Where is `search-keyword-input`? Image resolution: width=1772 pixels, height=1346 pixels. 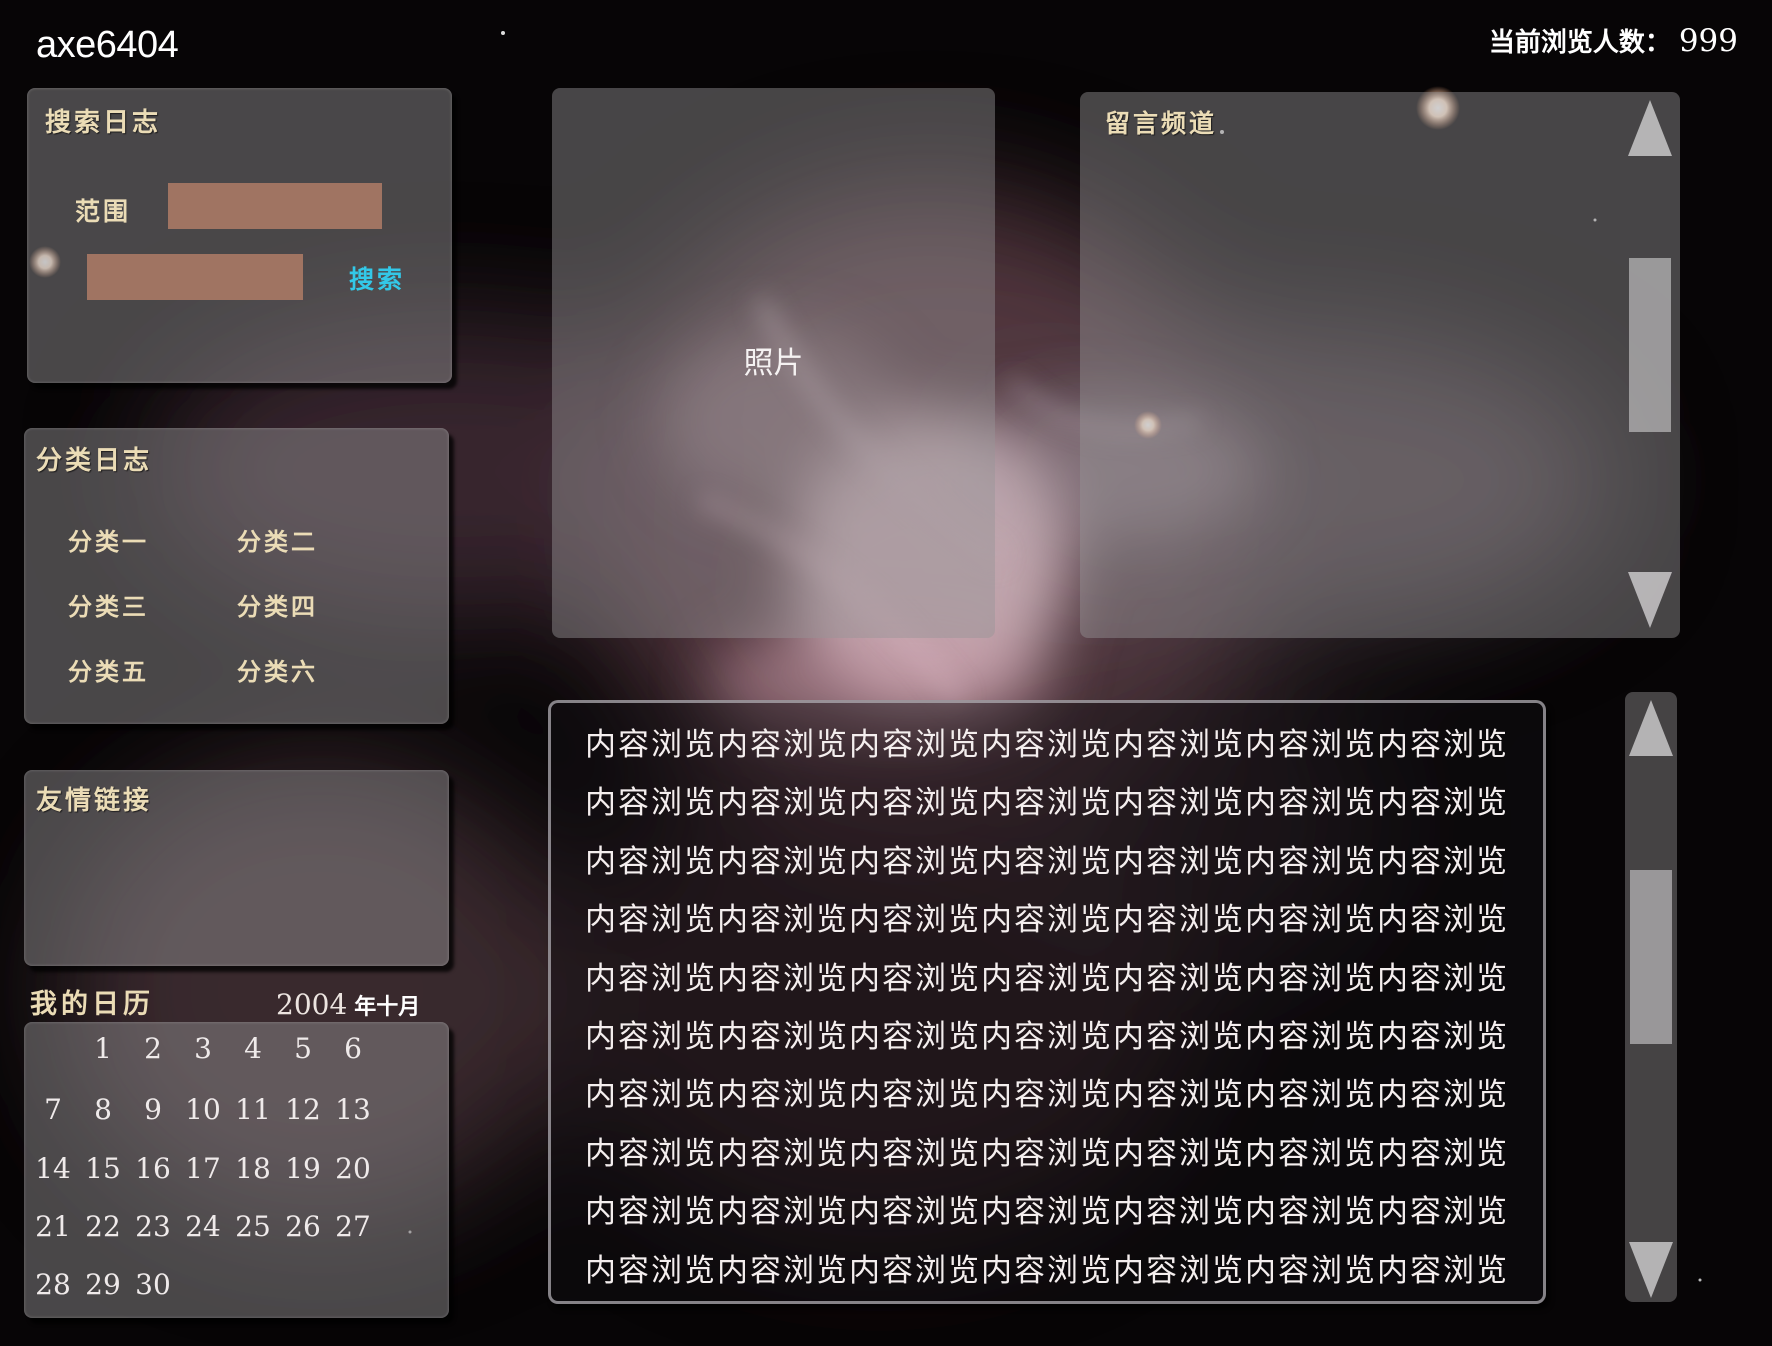
search-keyword-input is located at coordinates (195, 277).